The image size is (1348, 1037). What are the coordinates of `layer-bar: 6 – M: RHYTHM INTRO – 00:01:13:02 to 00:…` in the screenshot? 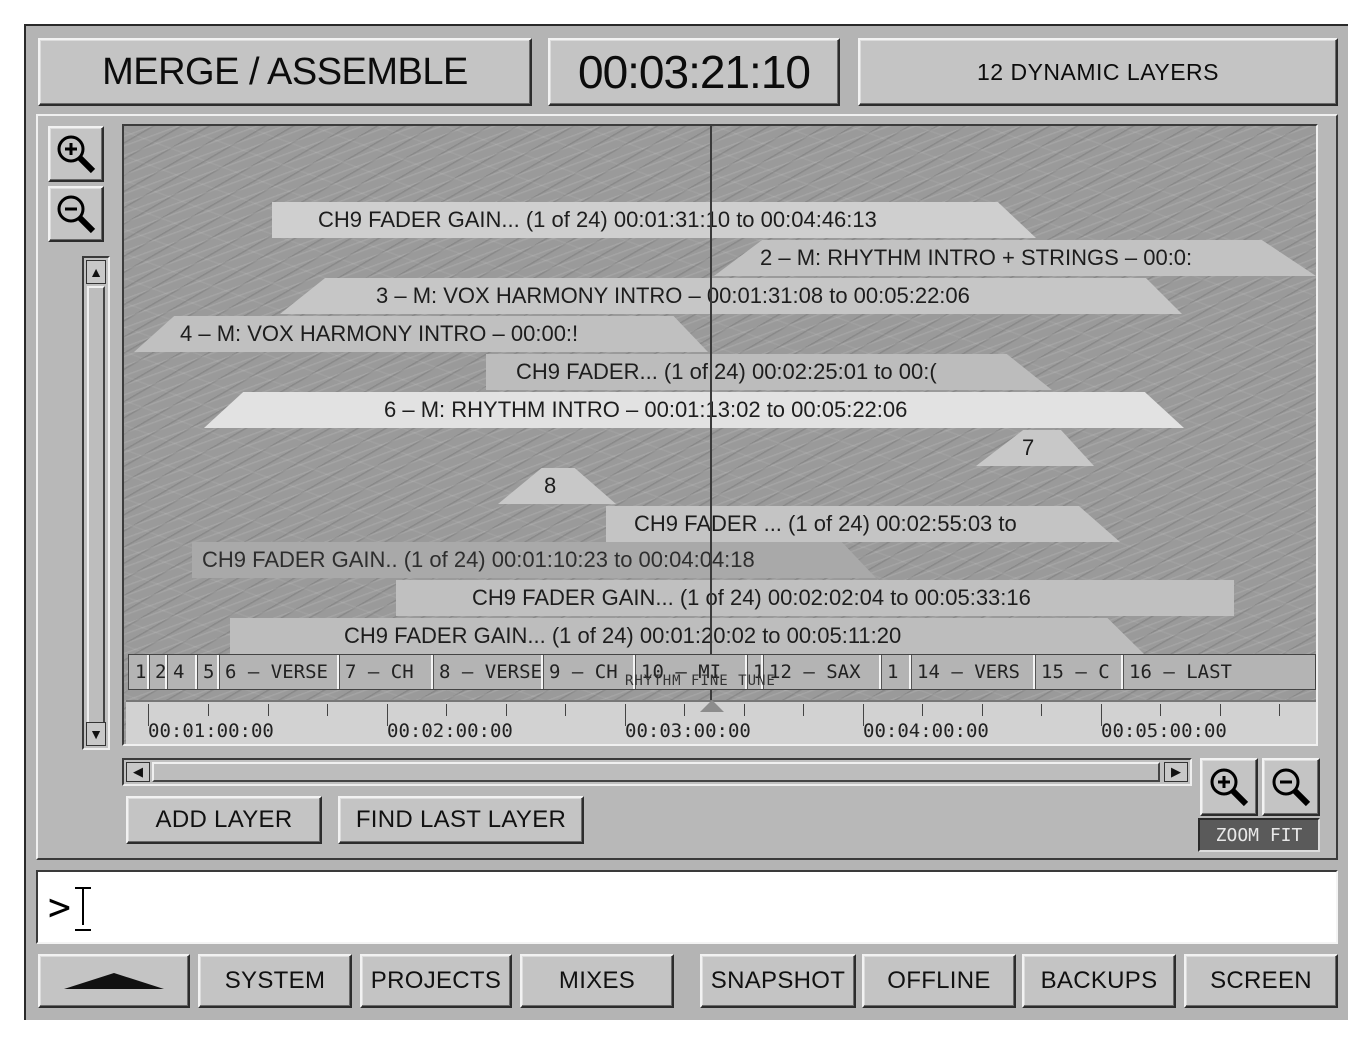 It's located at (694, 410).